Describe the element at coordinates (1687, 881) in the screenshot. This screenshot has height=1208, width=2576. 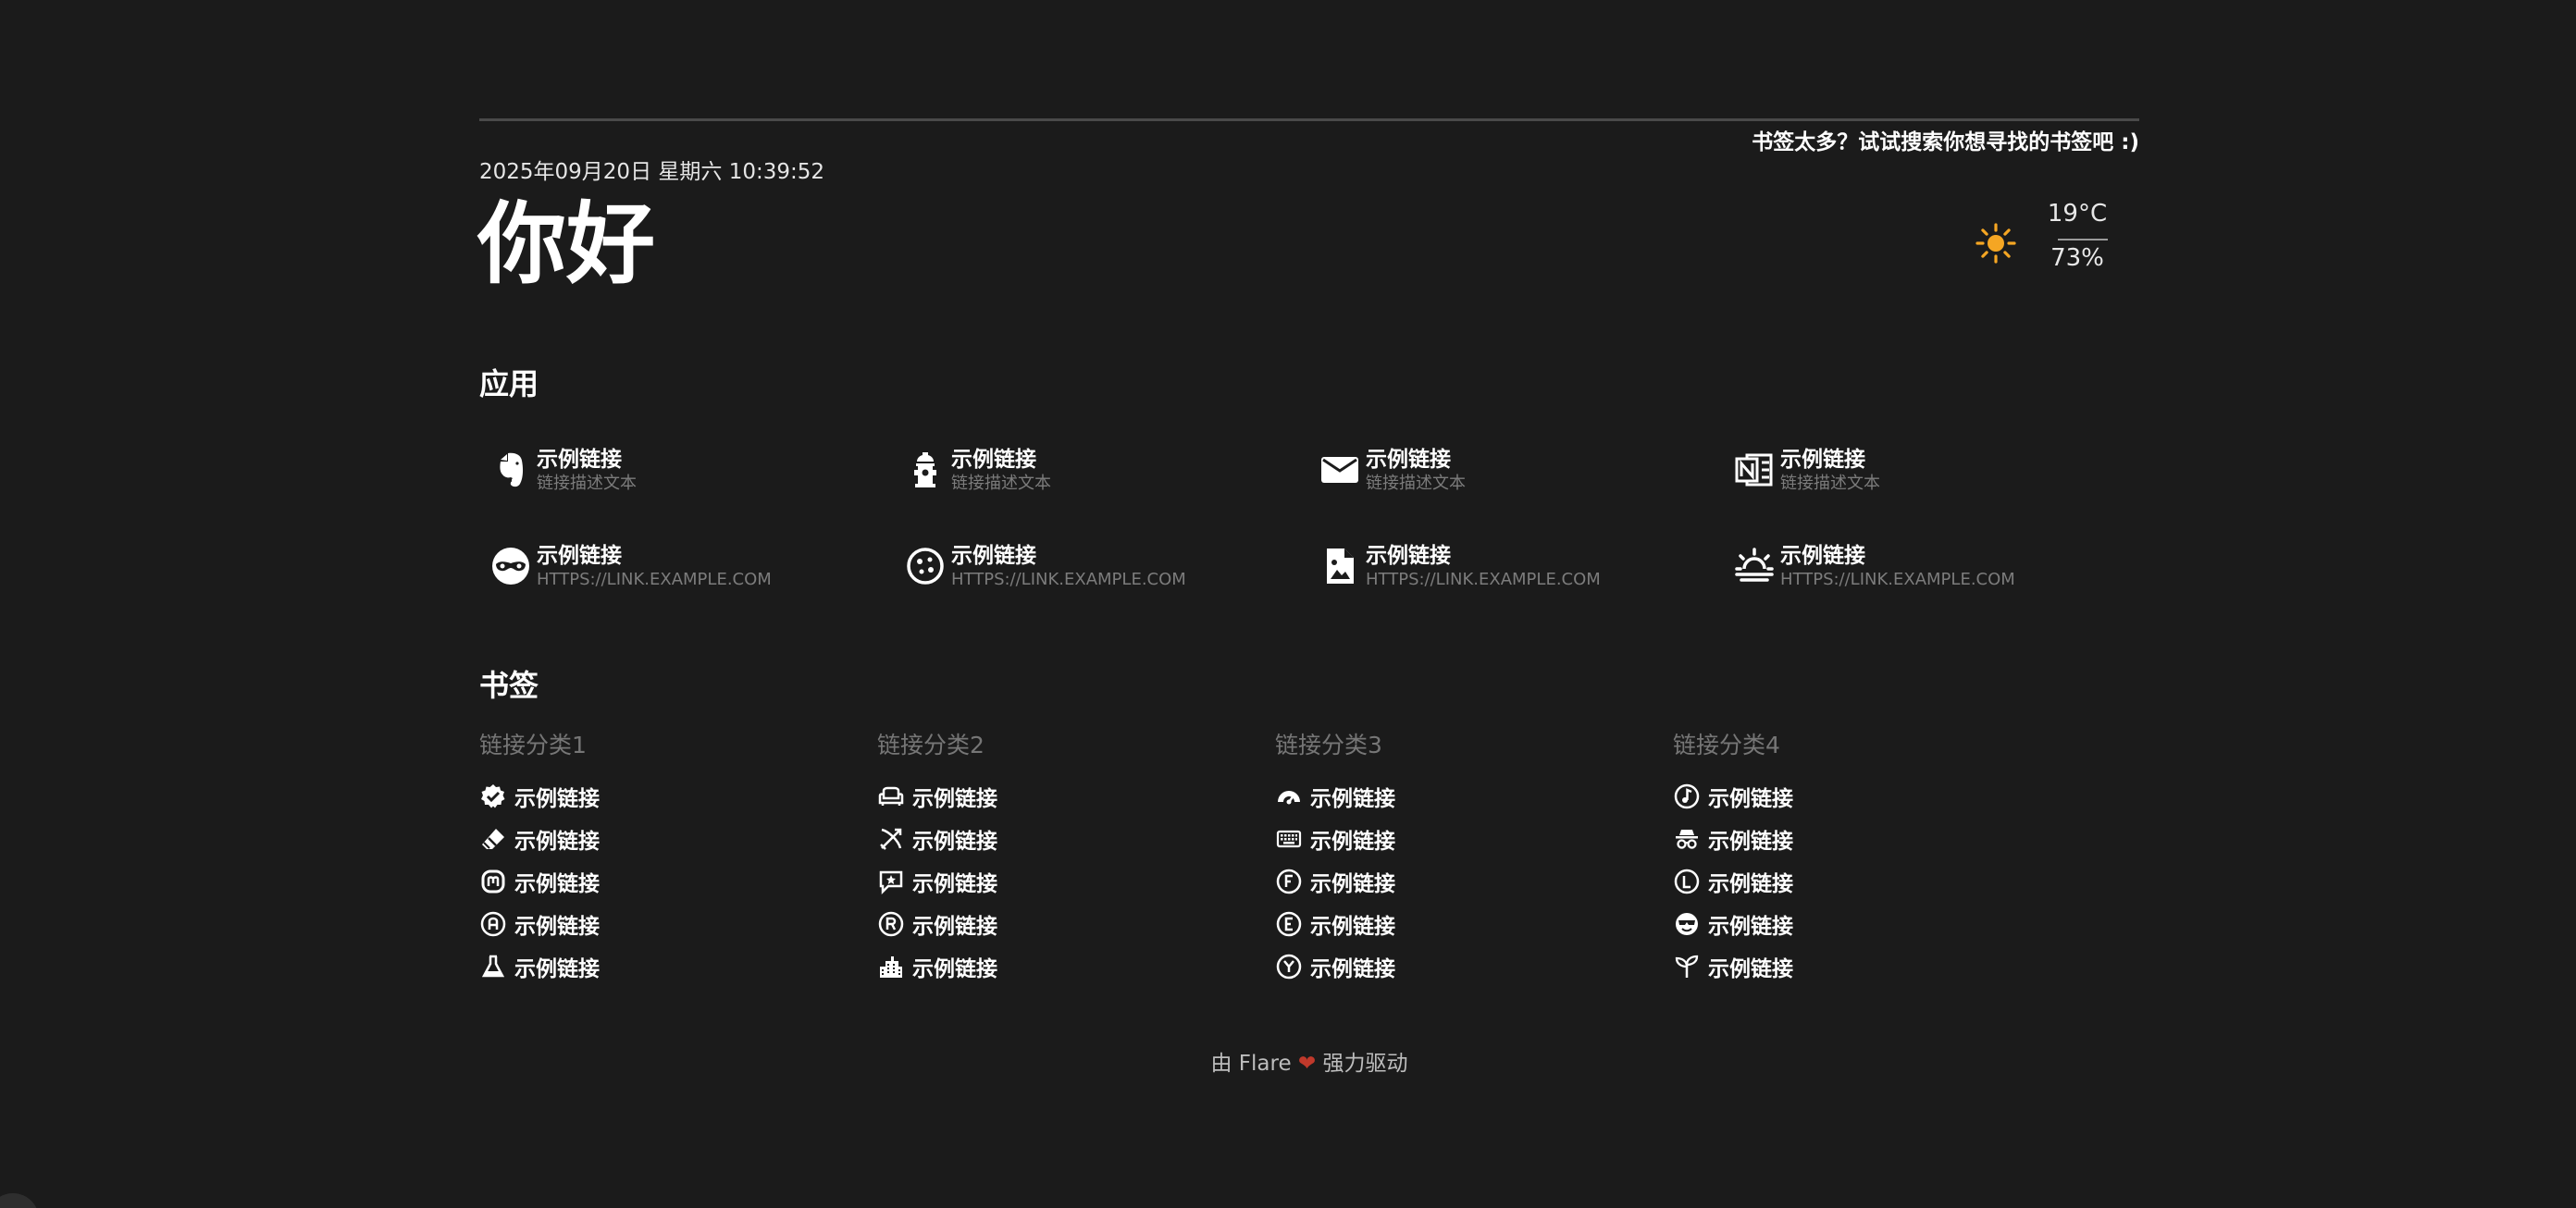
I see `alpha-l-circle-icon` at that location.